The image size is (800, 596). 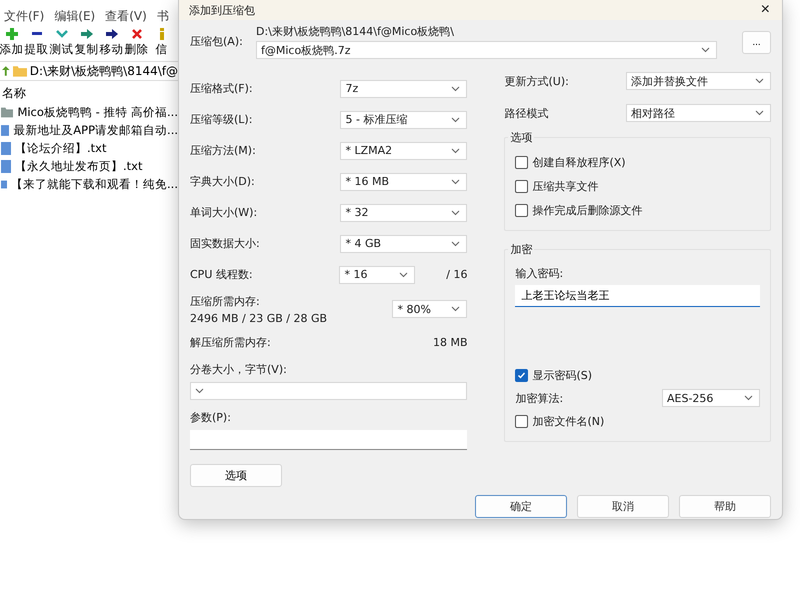 What do you see at coordinates (12, 34) in the screenshot?
I see `plus-icon` at bounding box center [12, 34].